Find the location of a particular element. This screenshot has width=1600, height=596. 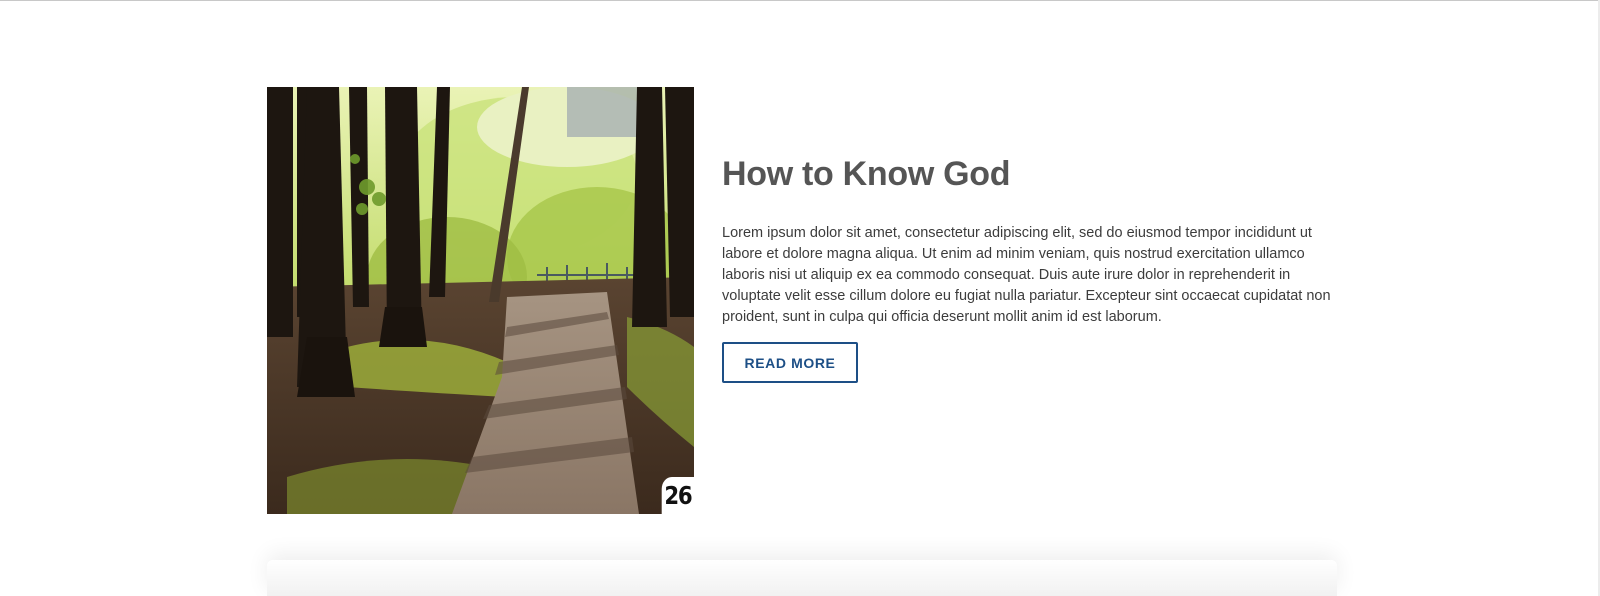

top-divider is located at coordinates (800, 0).